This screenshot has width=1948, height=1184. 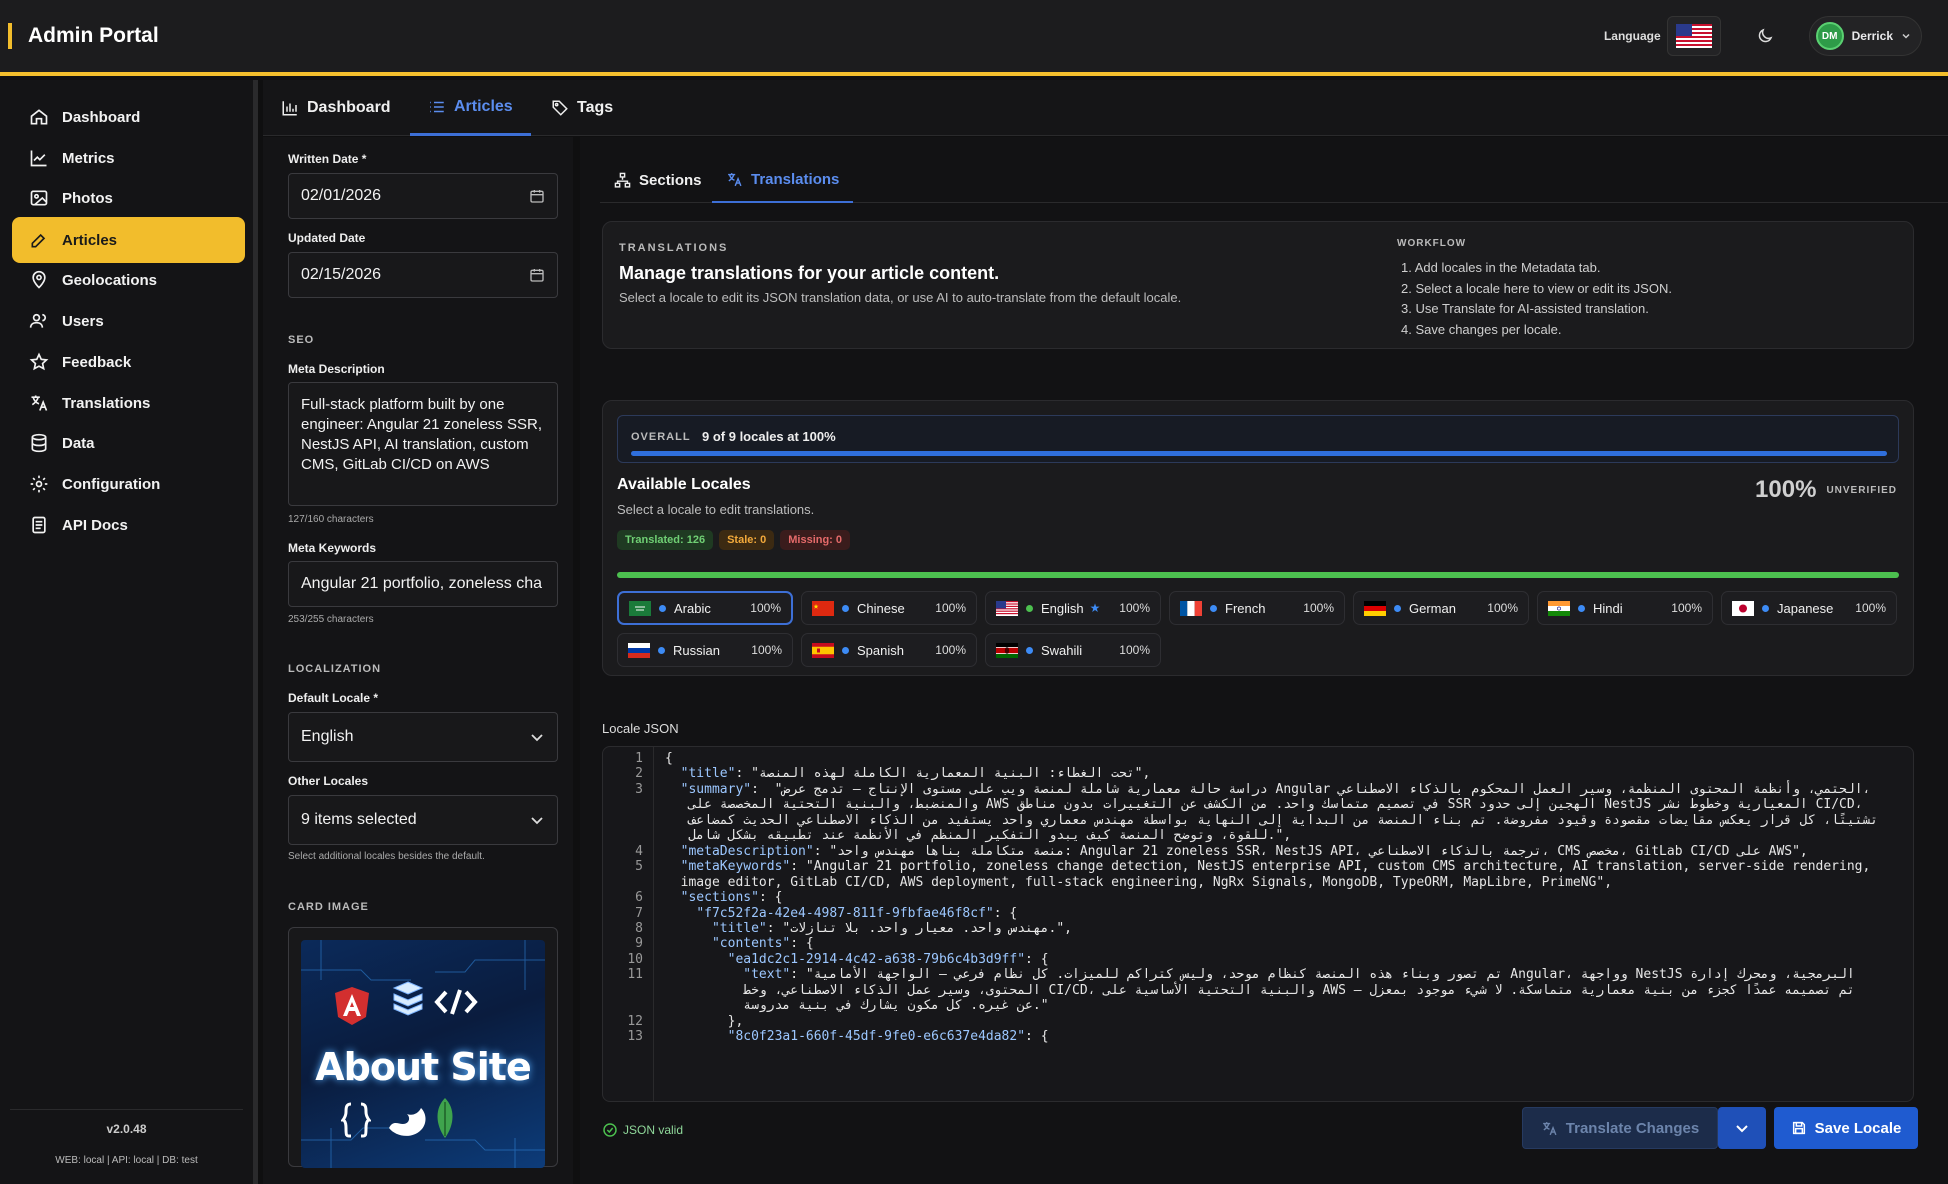 I want to click on locale-french: French 100%, so click(x=1257, y=608).